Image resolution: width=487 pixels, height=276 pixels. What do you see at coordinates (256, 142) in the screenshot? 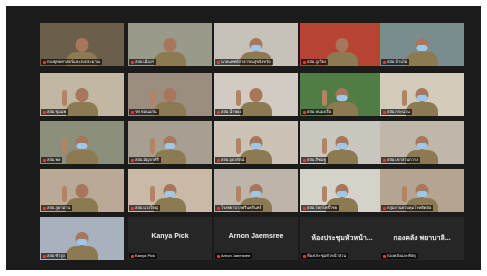
I see `participant-tile: สสอ.อุบลรัตน์` at bounding box center [256, 142].